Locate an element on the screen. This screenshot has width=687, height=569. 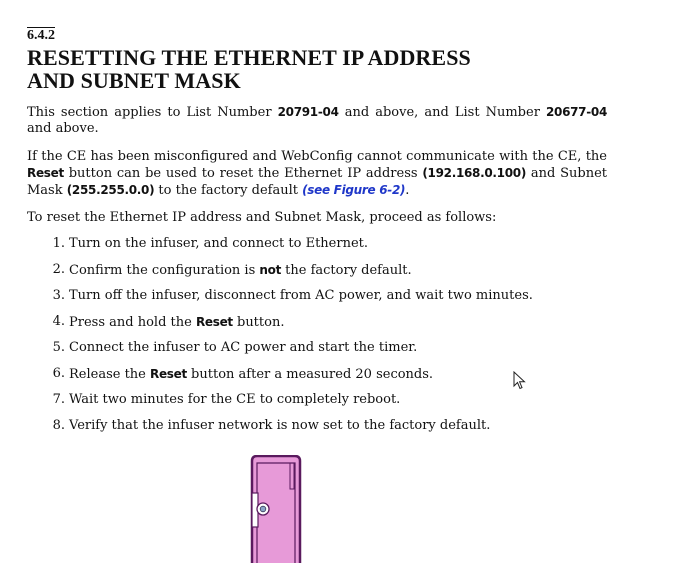
list-number: 20677-04 is located at coordinates (576, 112).